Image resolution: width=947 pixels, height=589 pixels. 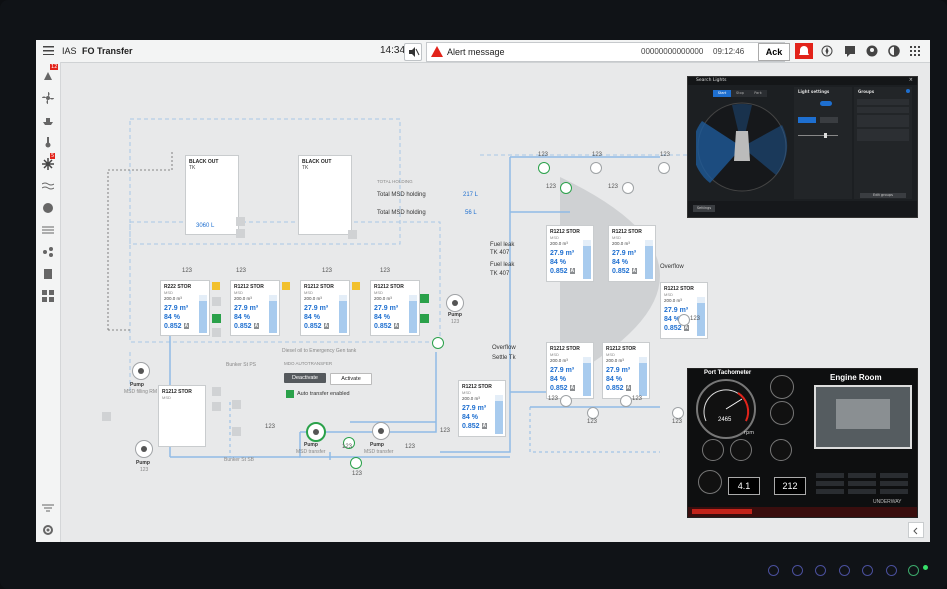 I want to click on slider-track, so click(x=818, y=135).